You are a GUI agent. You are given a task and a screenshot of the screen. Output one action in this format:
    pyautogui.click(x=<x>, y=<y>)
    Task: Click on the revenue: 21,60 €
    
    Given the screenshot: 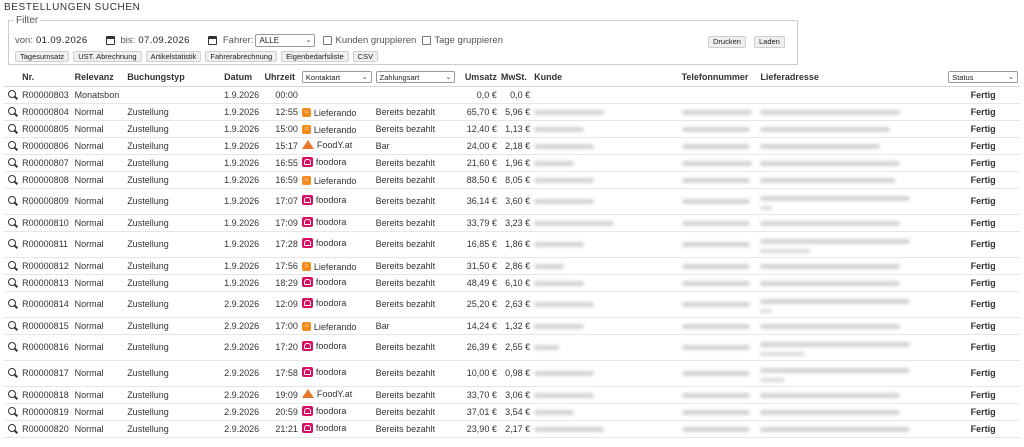 What is the action you would take?
    pyautogui.click(x=478, y=163)
    